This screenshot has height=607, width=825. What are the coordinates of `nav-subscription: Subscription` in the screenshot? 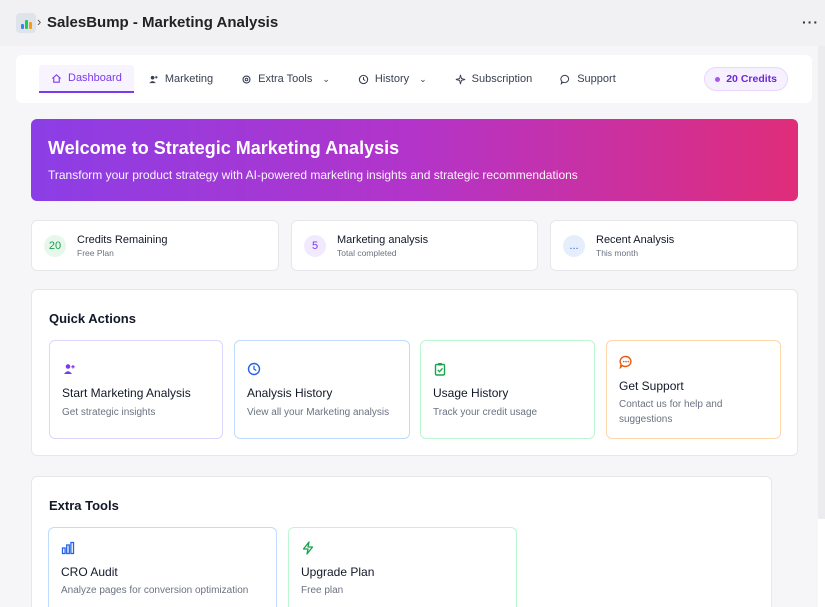 It's located at (495, 79).